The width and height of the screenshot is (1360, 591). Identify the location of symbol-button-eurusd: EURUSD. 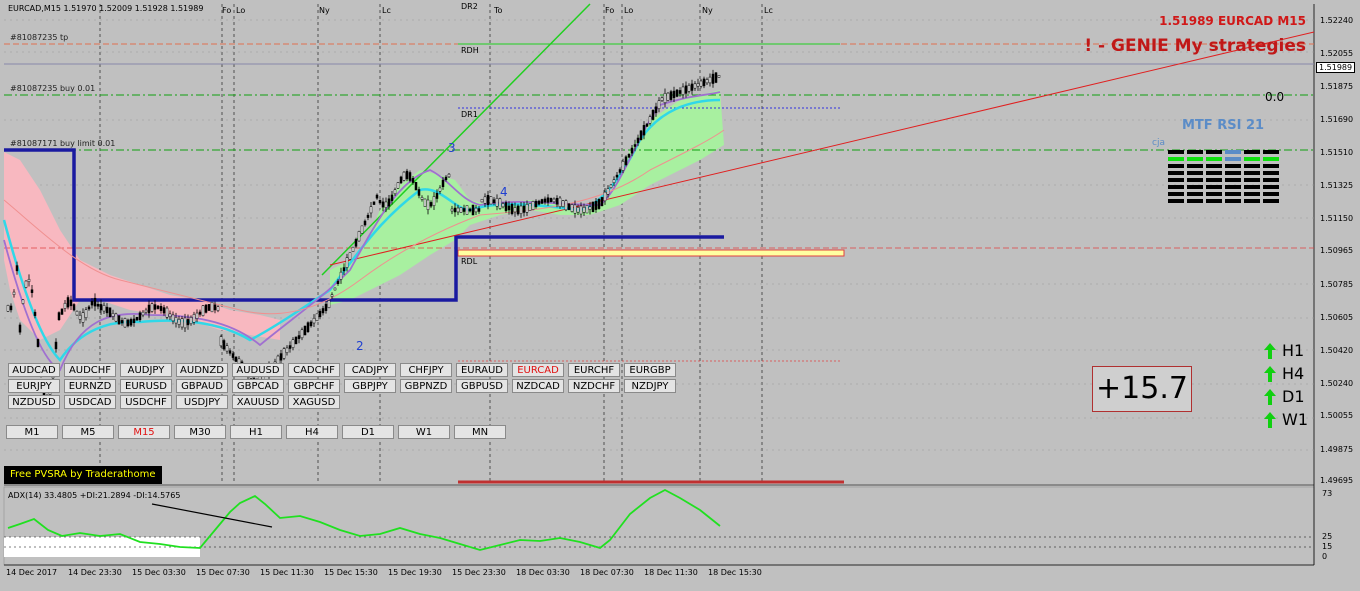
(146, 386).